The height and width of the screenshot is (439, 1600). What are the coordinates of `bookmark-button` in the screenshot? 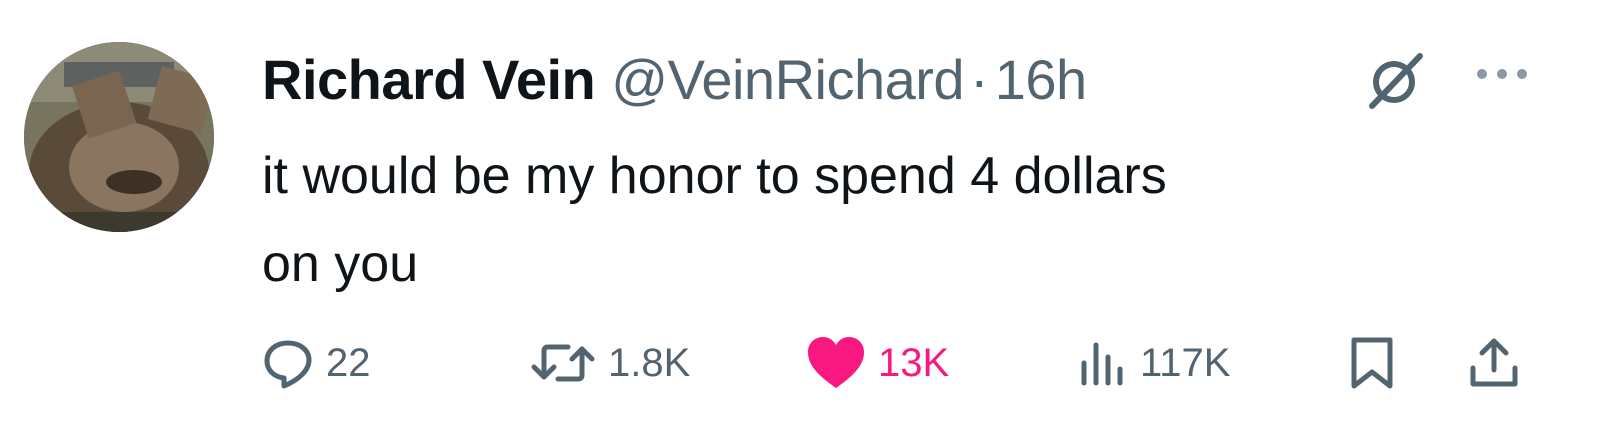 It's located at (1372, 363).